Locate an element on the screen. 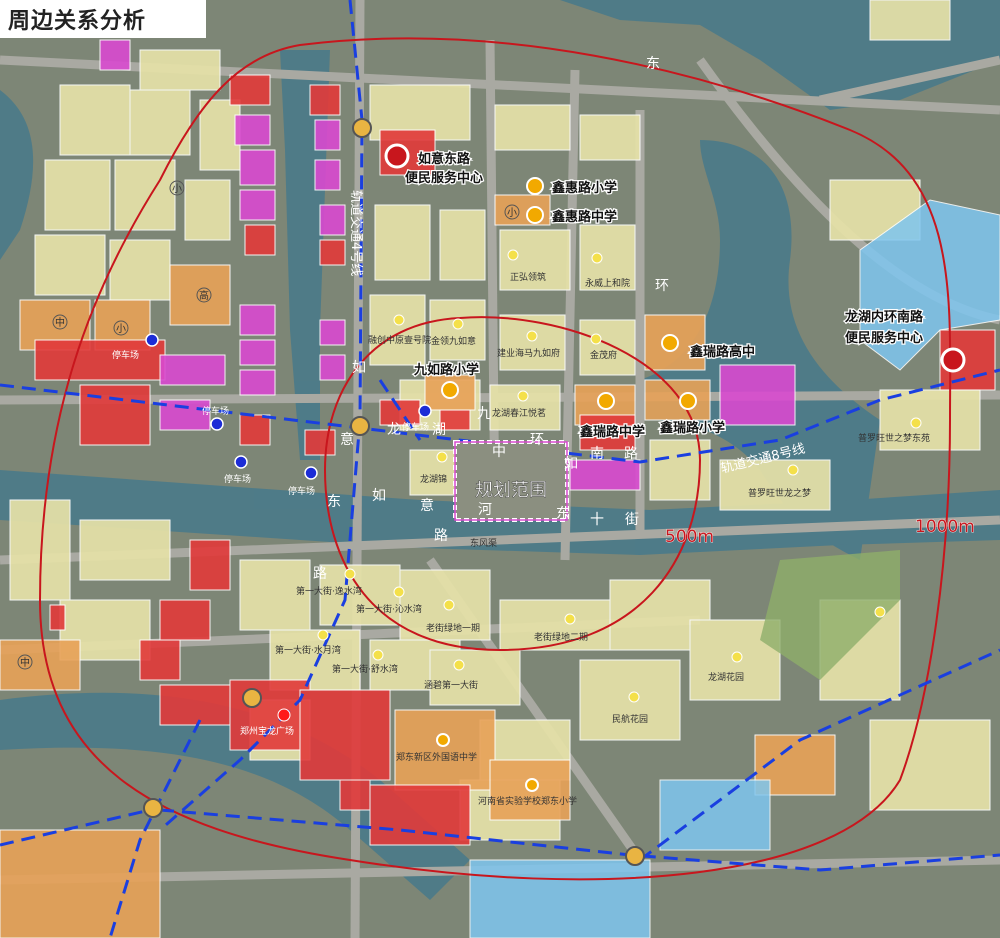 The width and height of the screenshot is (1000, 938). ring-500m-label: 500m is located at coordinates (689, 537).